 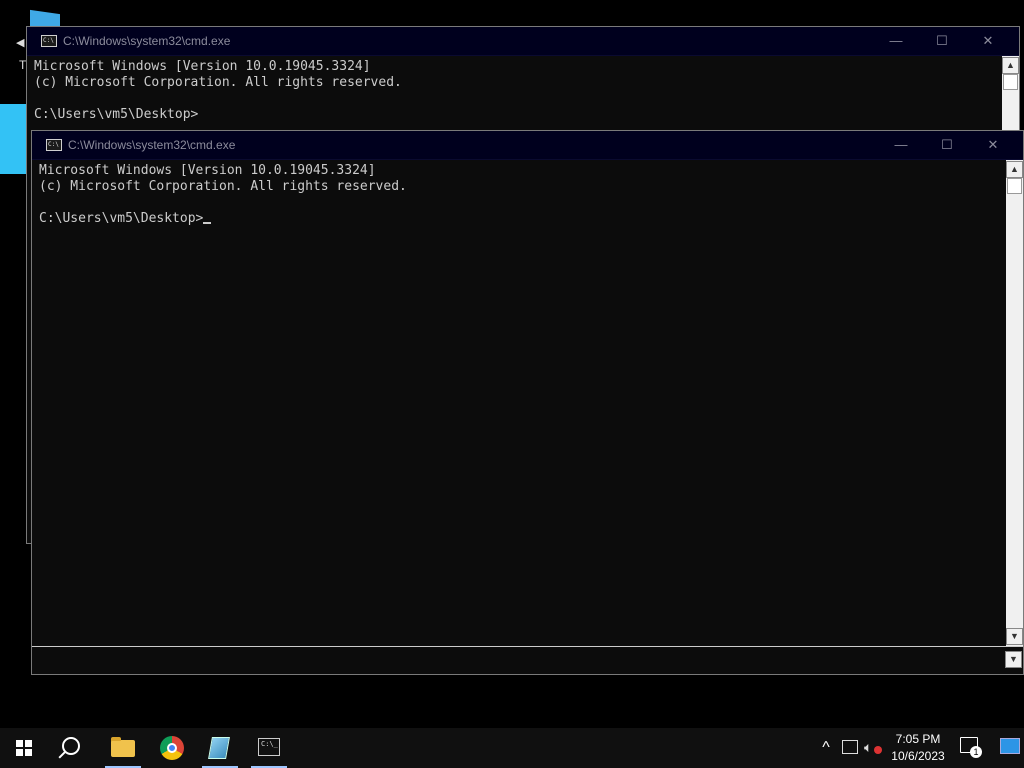 I want to click on taskbar-file-explorer, so click(x=123, y=748).